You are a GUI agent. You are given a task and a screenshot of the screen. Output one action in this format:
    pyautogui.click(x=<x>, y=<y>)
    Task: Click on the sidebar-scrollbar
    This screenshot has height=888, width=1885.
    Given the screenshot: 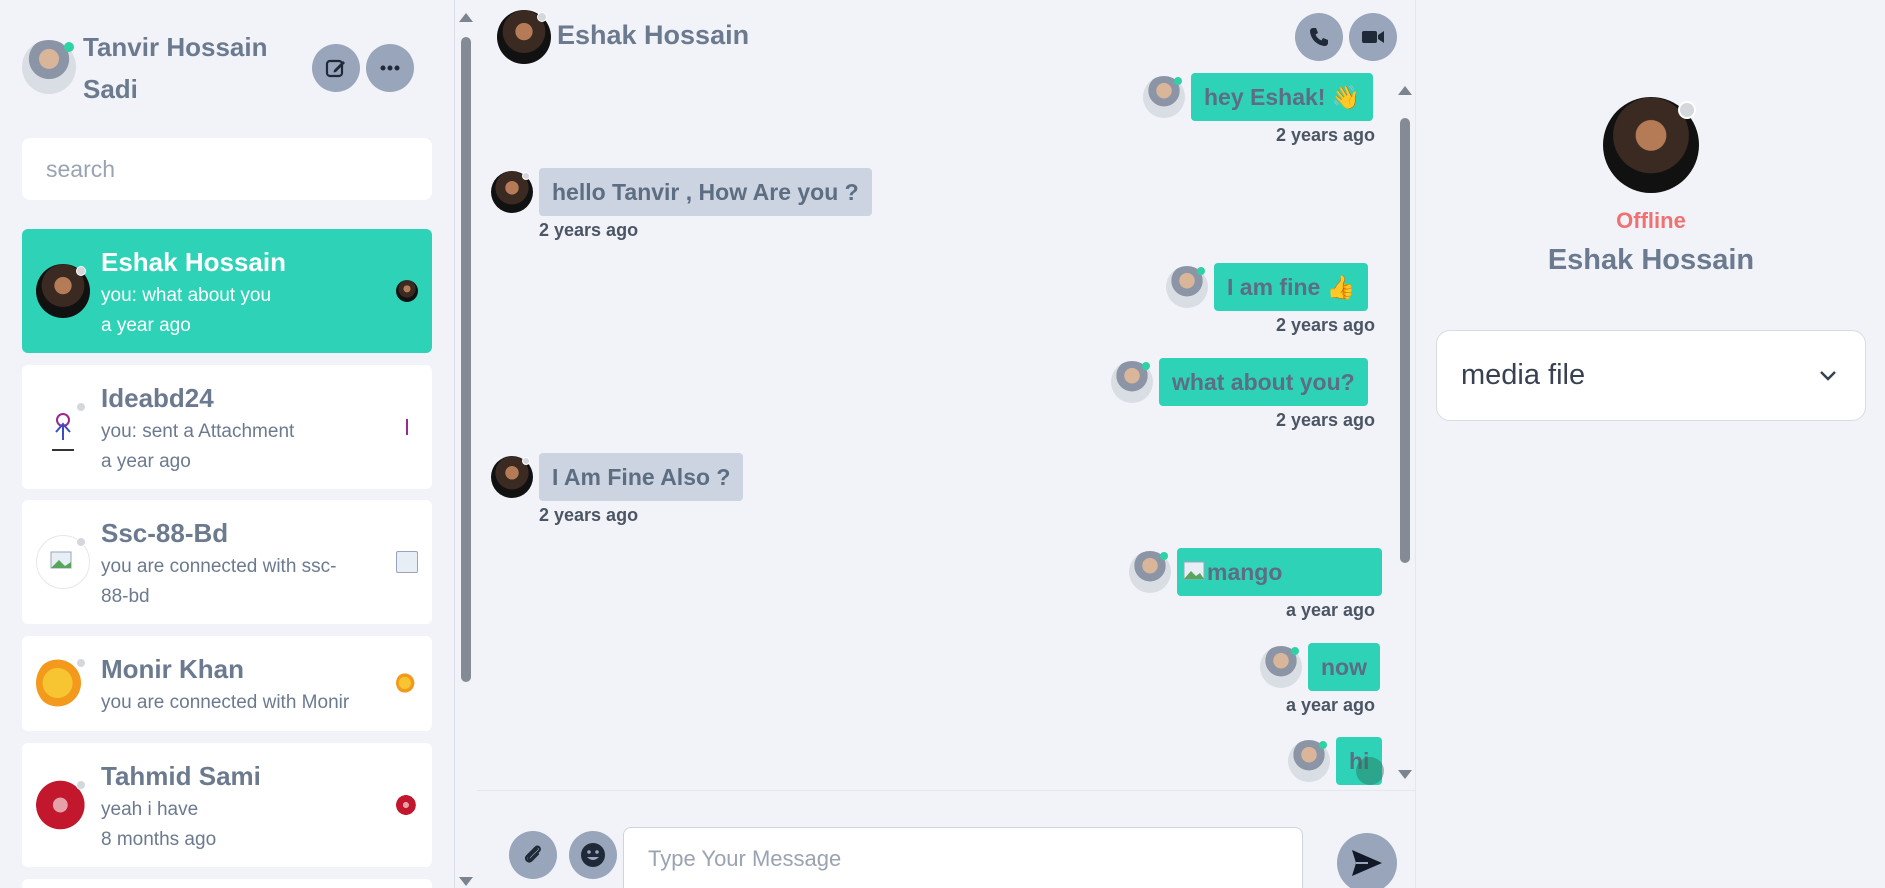 What is the action you would take?
    pyautogui.click(x=466, y=444)
    